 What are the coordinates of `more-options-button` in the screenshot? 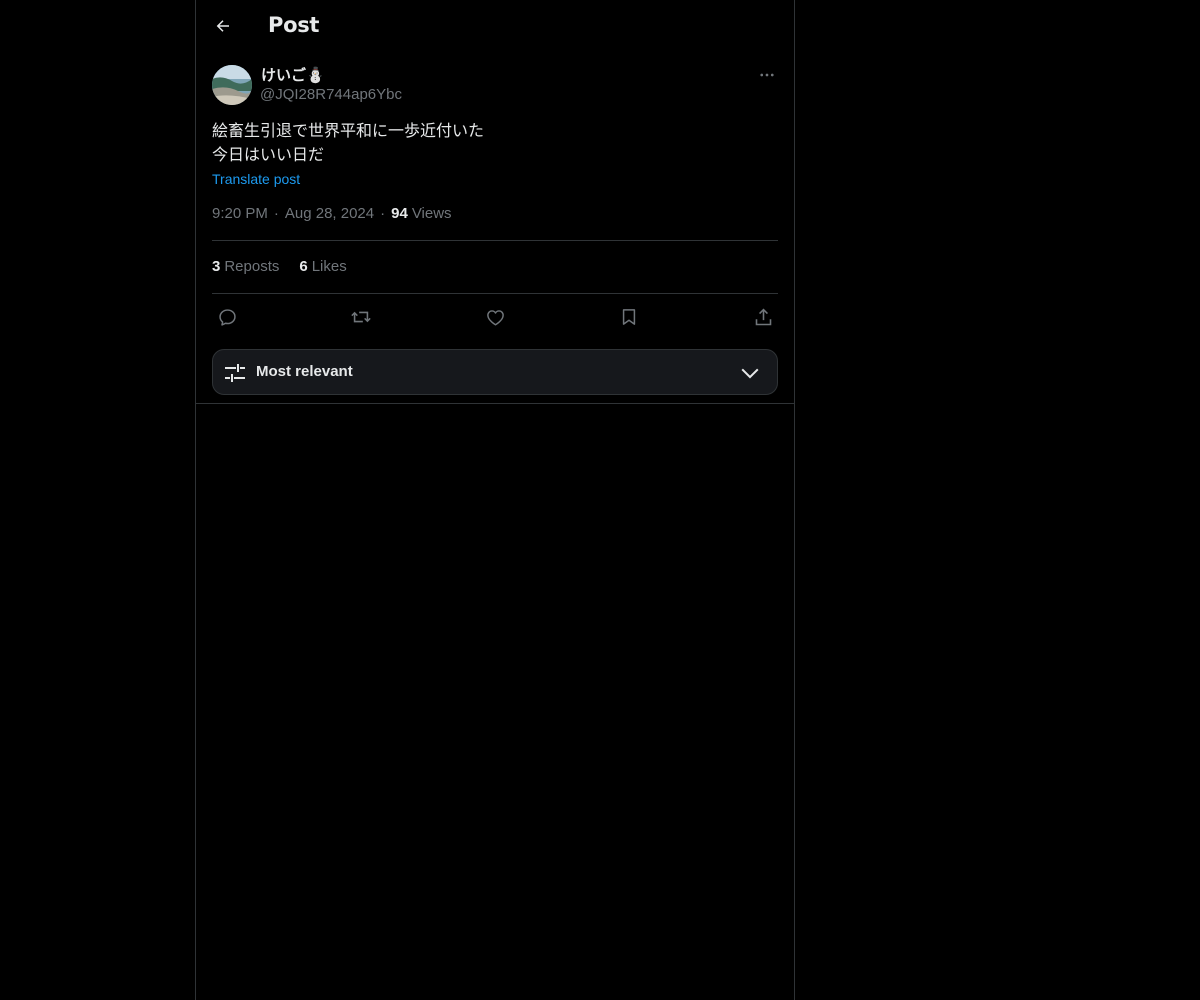 It's located at (767, 75).